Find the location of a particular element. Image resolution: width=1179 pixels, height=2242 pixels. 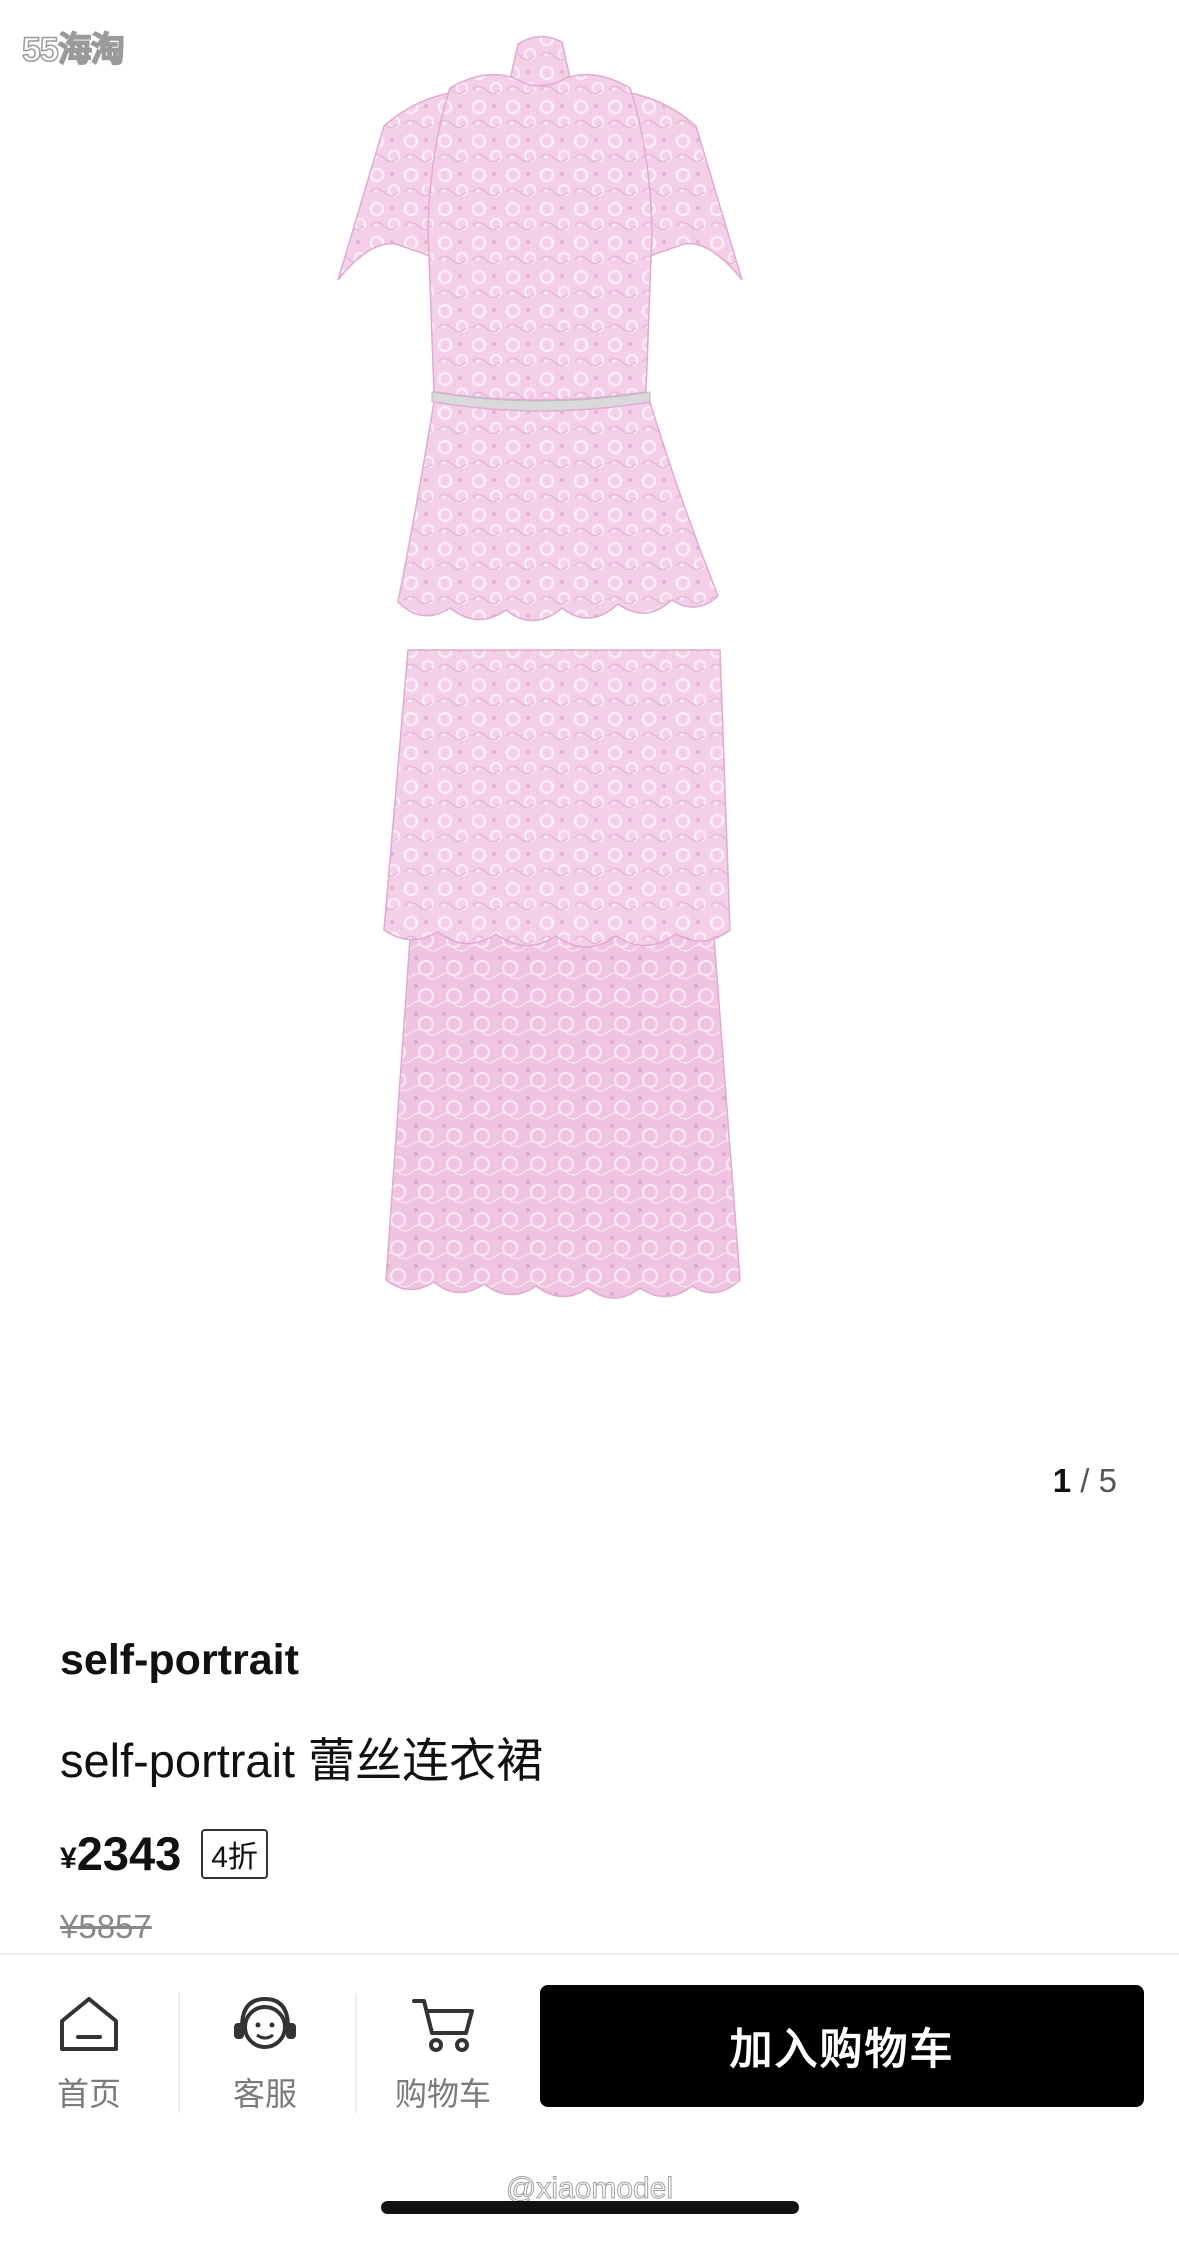

nav-cart: 购物车 is located at coordinates (443, 2054).